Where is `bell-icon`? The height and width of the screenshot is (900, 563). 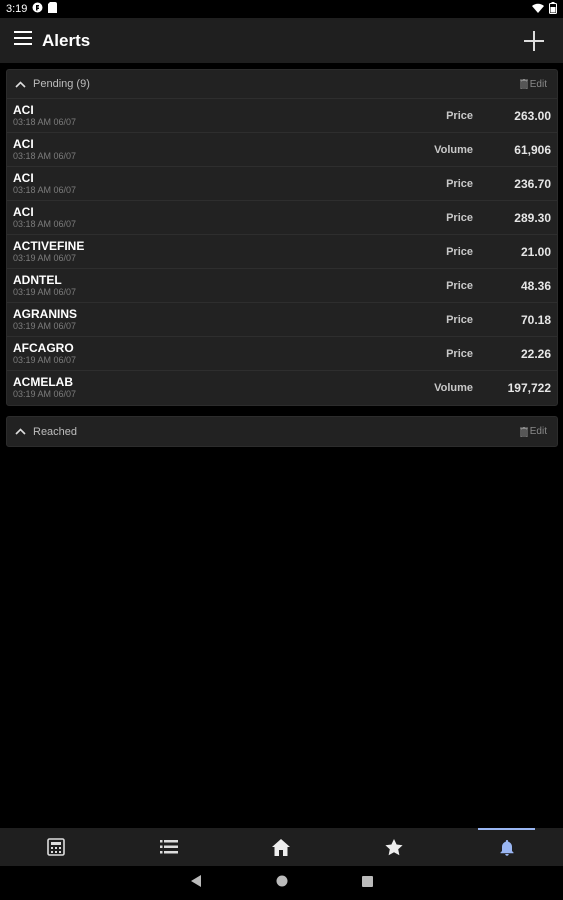
bell-icon is located at coordinates (507, 847).